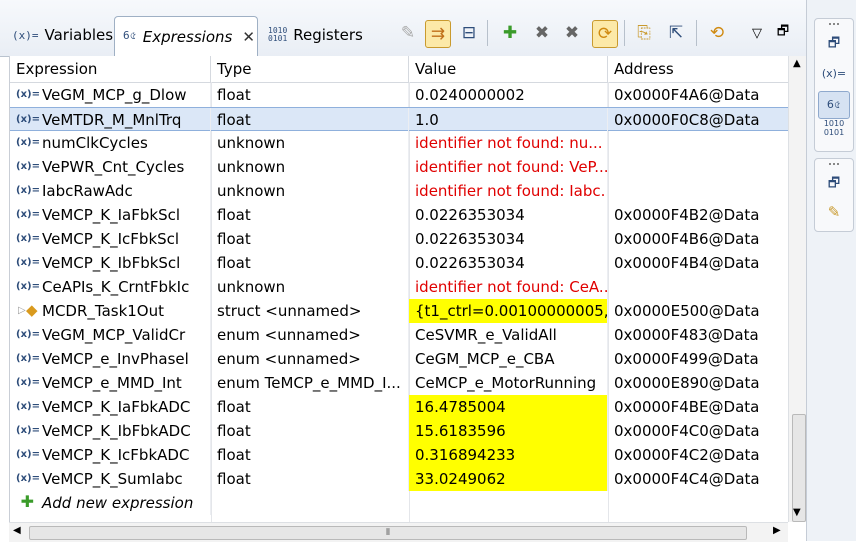  I want to click on variables-icon: (x)=, so click(834, 74).